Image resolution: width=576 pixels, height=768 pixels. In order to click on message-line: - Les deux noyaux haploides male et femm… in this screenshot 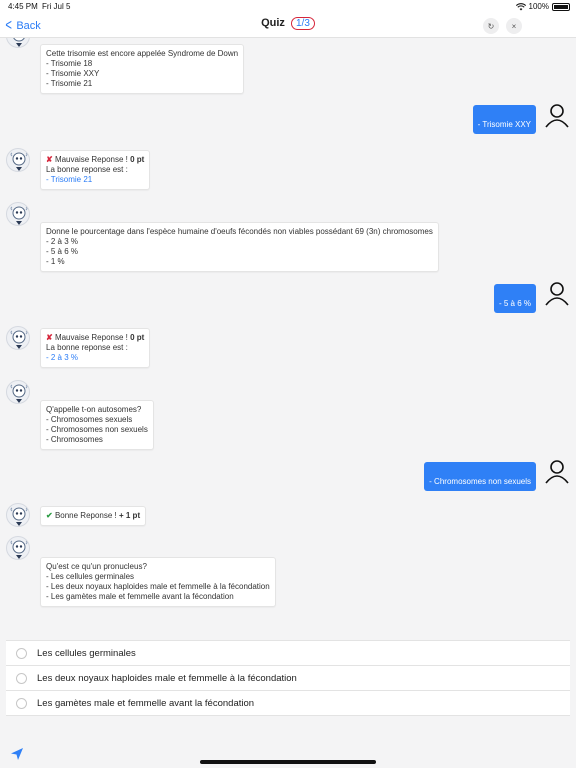, I will do `click(158, 586)`.